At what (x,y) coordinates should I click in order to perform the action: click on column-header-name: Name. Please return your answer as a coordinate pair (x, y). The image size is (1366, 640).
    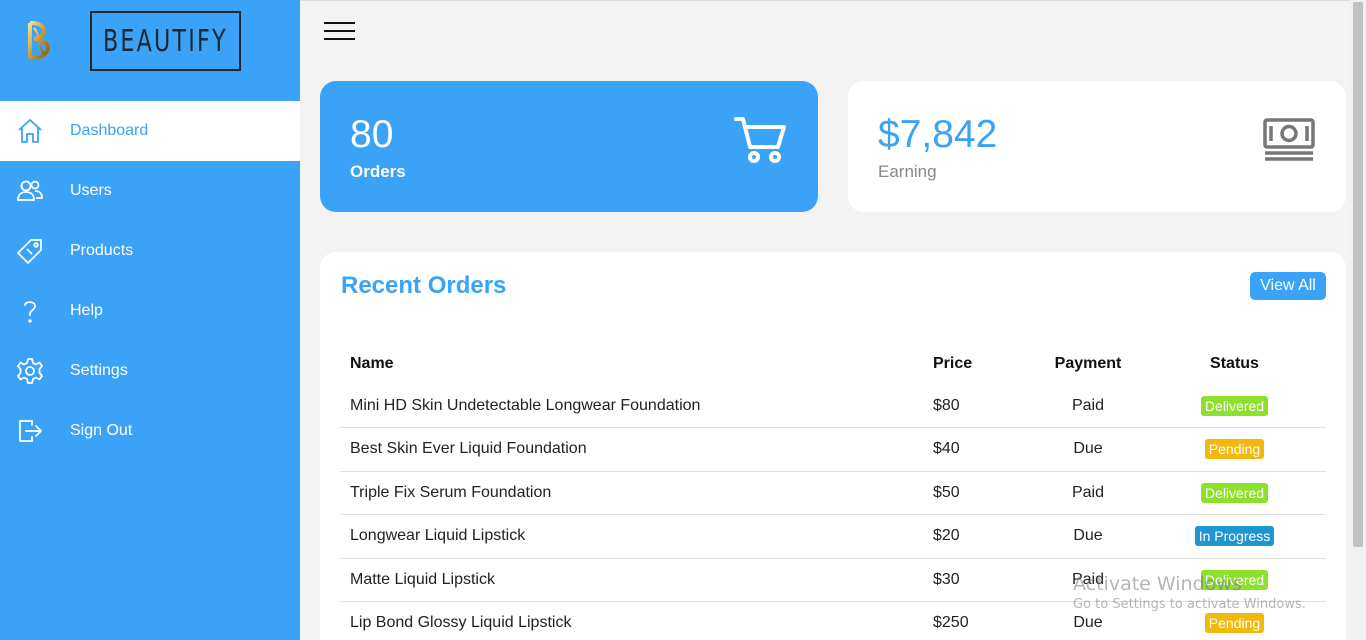
    Looking at the image, I should click on (636, 364).